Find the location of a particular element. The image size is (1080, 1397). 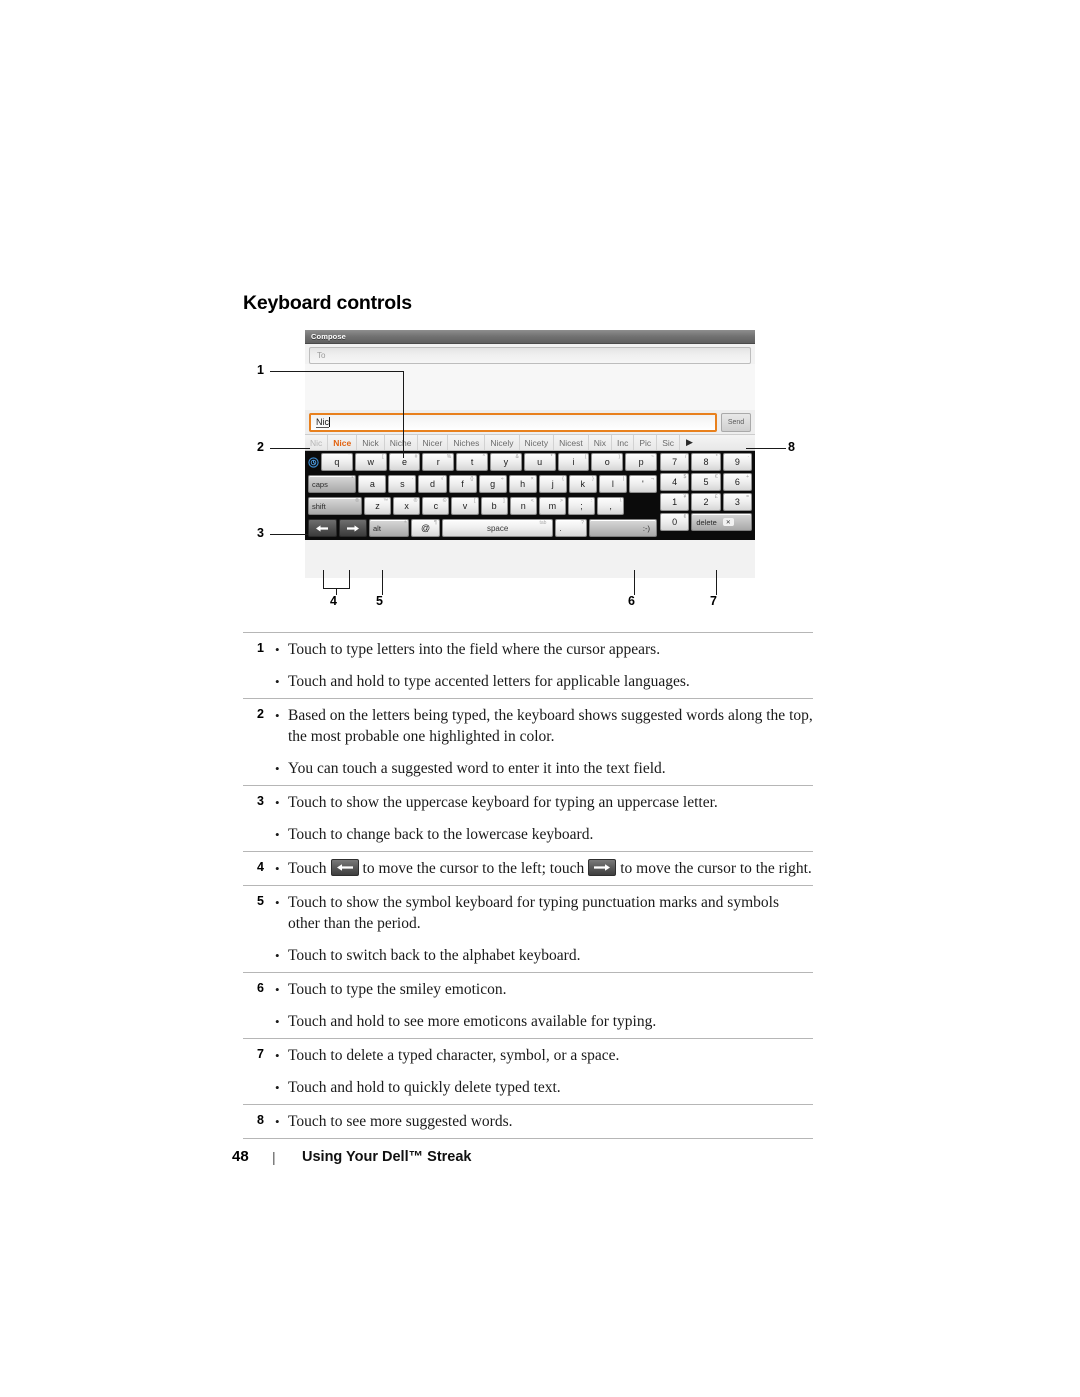

key-v: v[ is located at coordinates (465, 506).